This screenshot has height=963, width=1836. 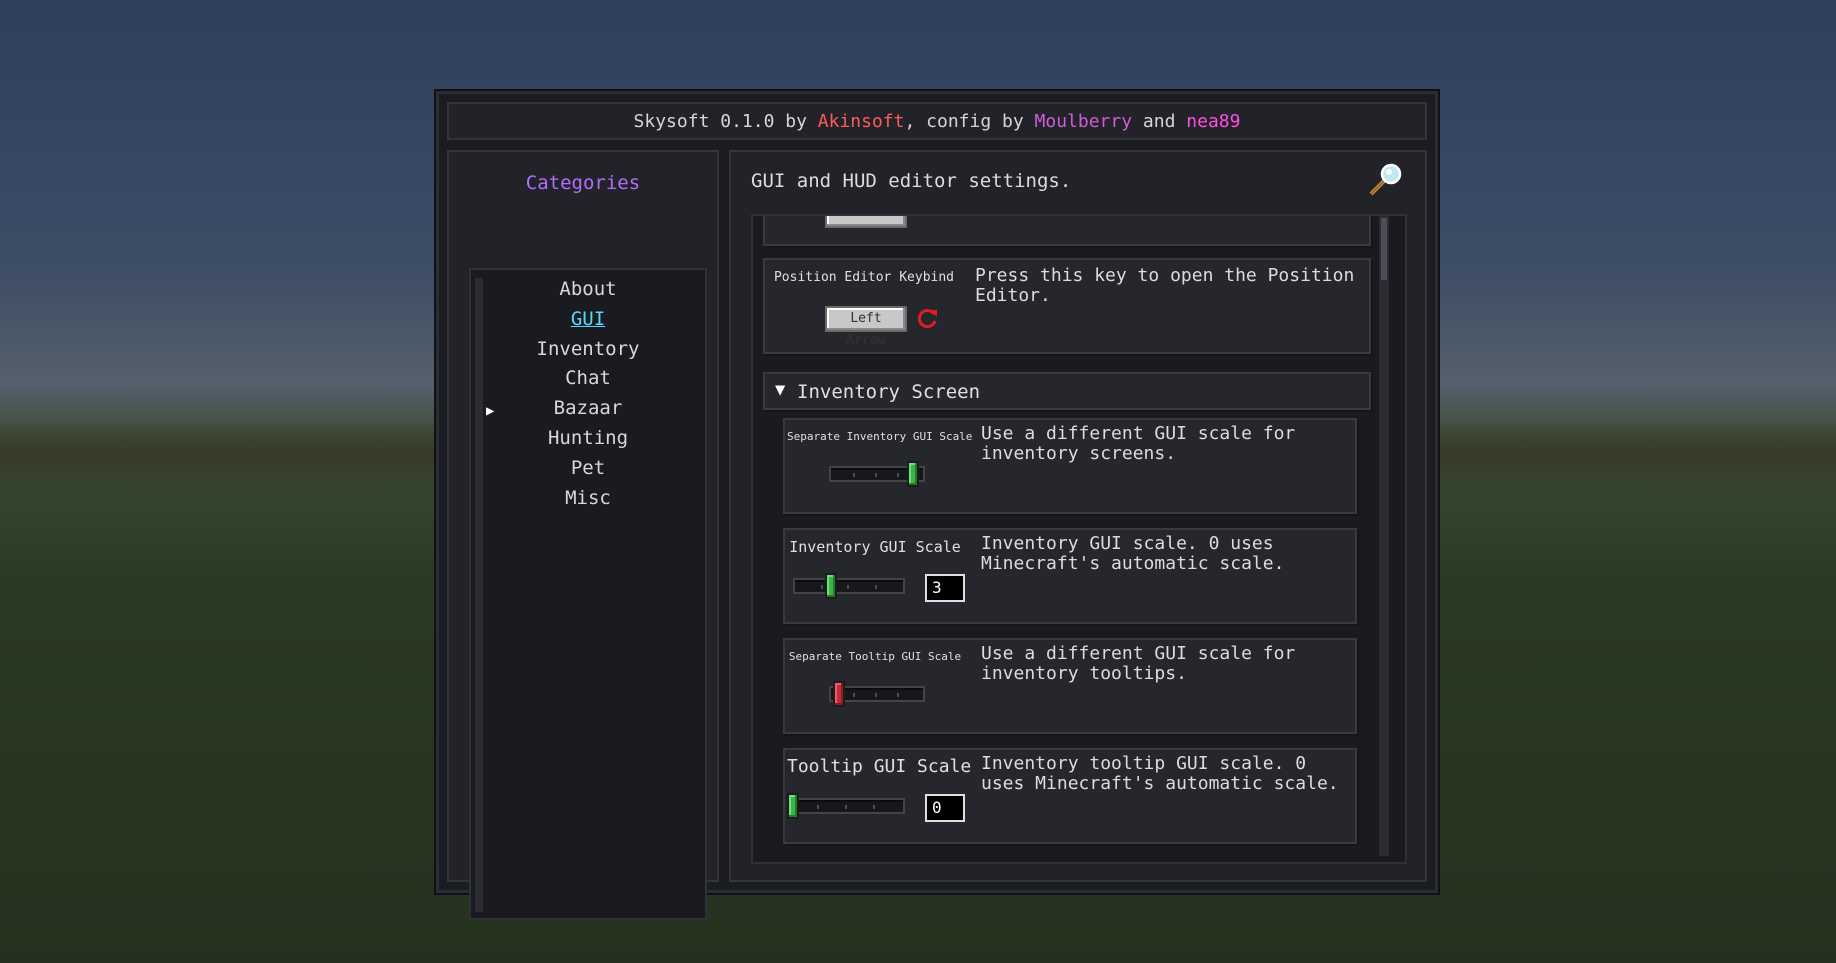 I want to click on option-card-previous, so click(x=1067, y=231).